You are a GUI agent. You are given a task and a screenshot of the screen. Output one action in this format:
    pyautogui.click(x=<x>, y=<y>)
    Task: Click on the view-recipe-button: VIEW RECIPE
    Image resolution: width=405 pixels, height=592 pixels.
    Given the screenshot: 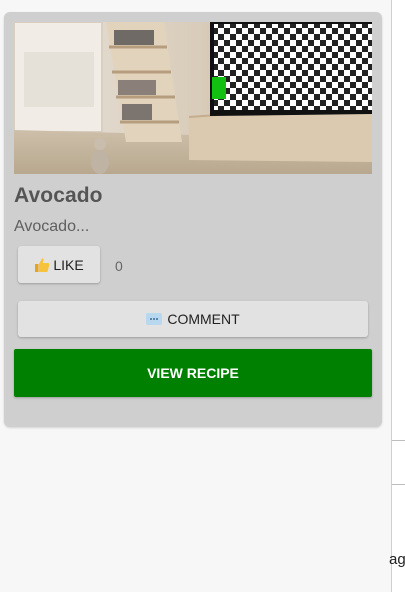 What is the action you would take?
    pyautogui.click(x=193, y=373)
    